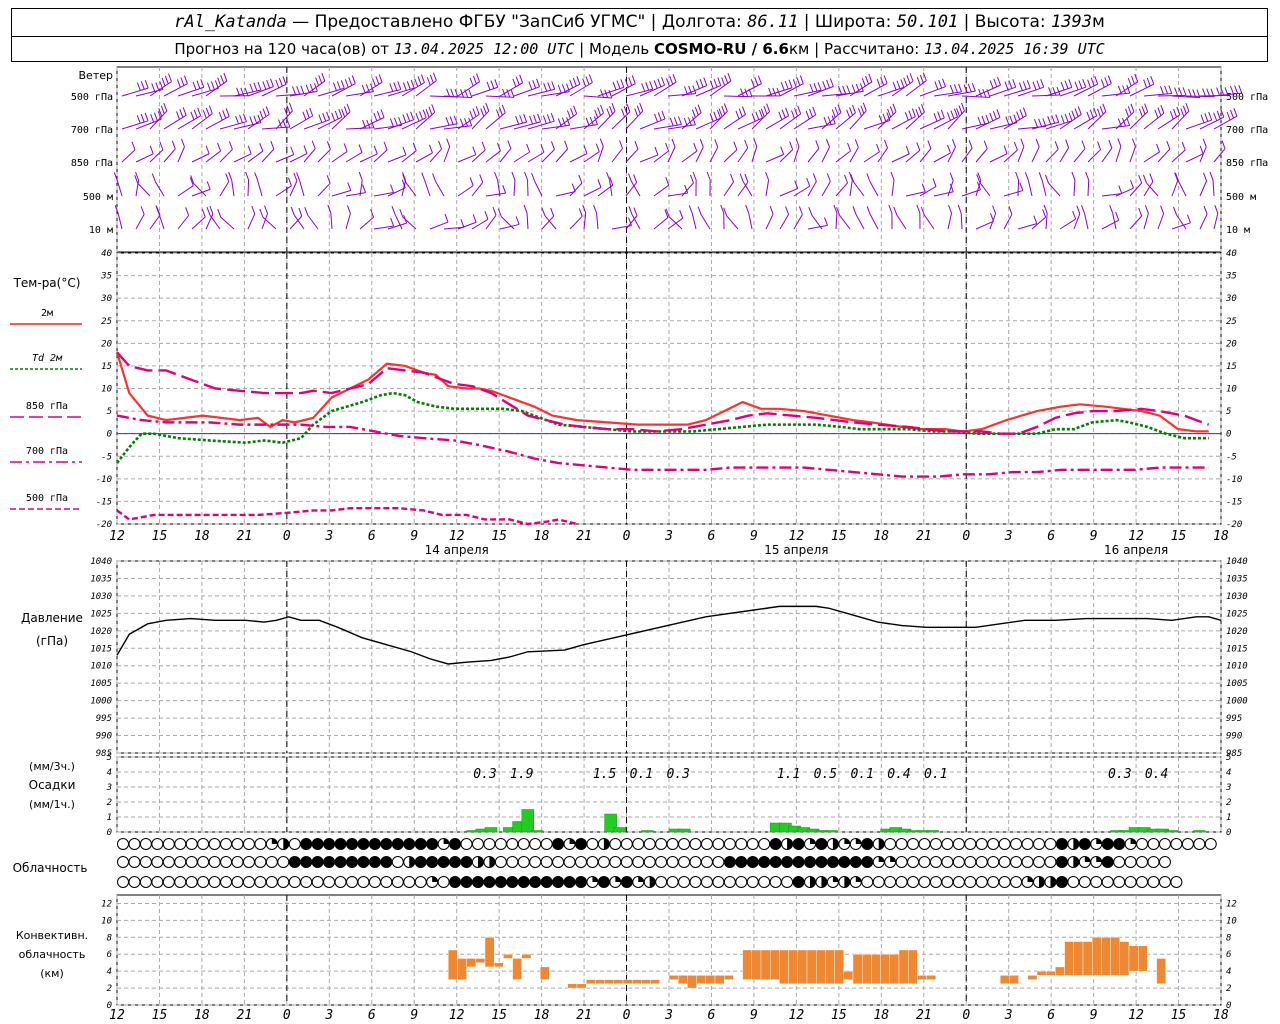  Describe the element at coordinates (106, 390) in the screenshot. I see `y-tick-label: 10` at that location.